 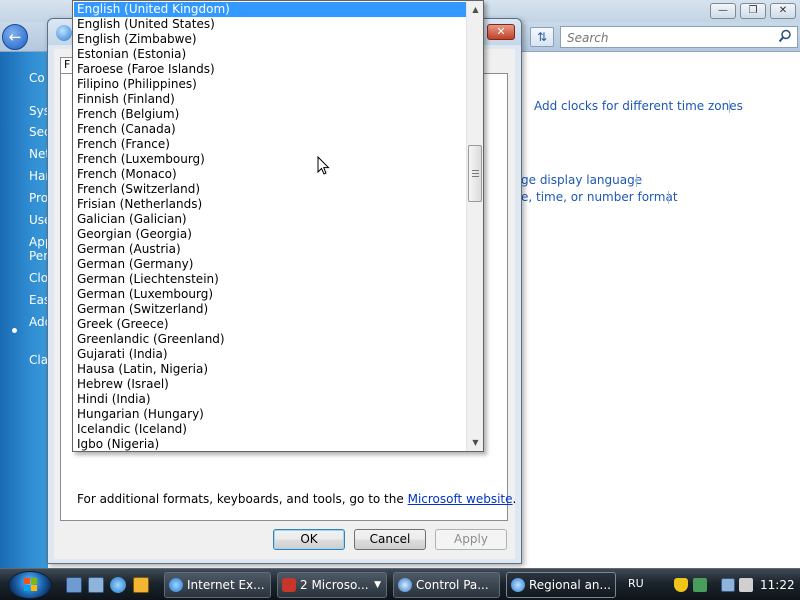 What do you see at coordinates (783, 11) in the screenshot?
I see `close-window-button: ✕` at bounding box center [783, 11].